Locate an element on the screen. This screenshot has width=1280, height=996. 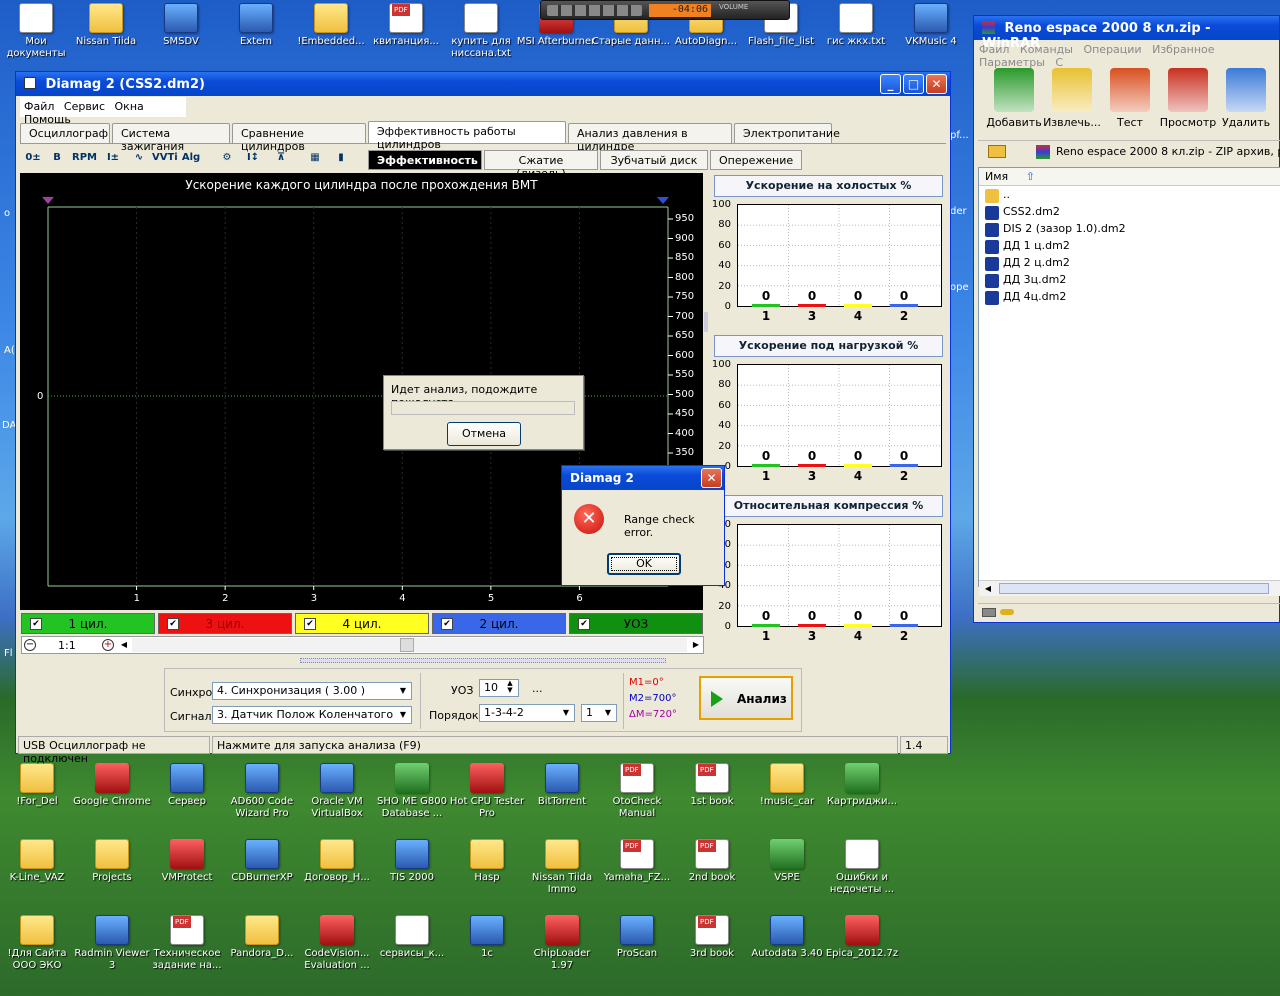
desktop-icon: VMProtect is located at coordinates (187, 861).